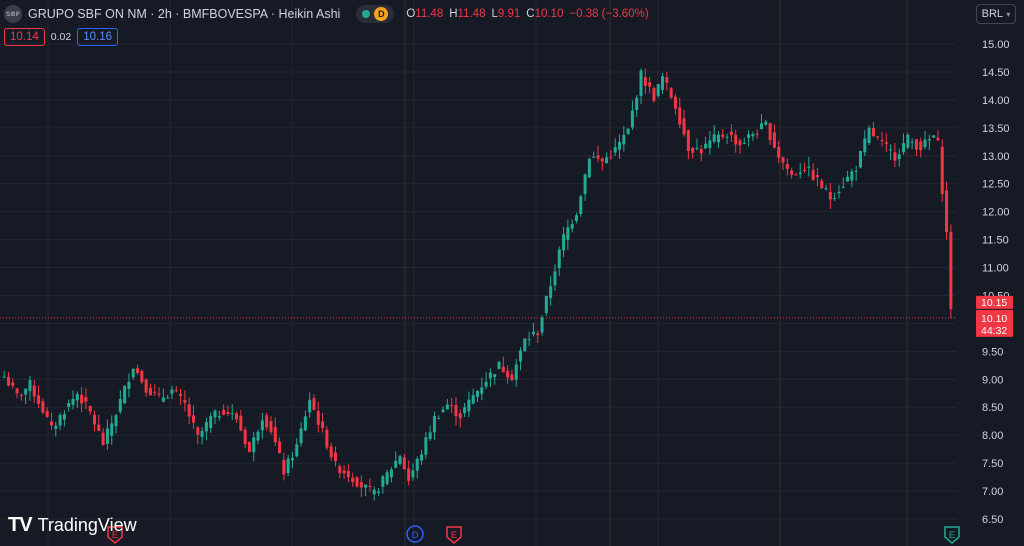 The height and width of the screenshot is (546, 1024). What do you see at coordinates (97, 37) in the screenshot?
I see `buy-price-button: 10.16` at bounding box center [97, 37].